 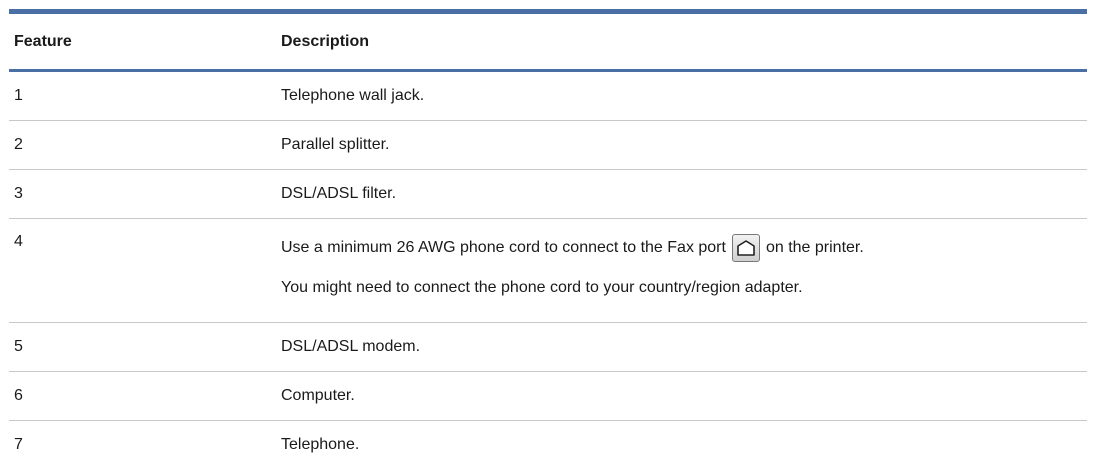 What do you see at coordinates (548, 347) in the screenshot?
I see `table-row: 5 DSL/ADSL modem.` at bounding box center [548, 347].